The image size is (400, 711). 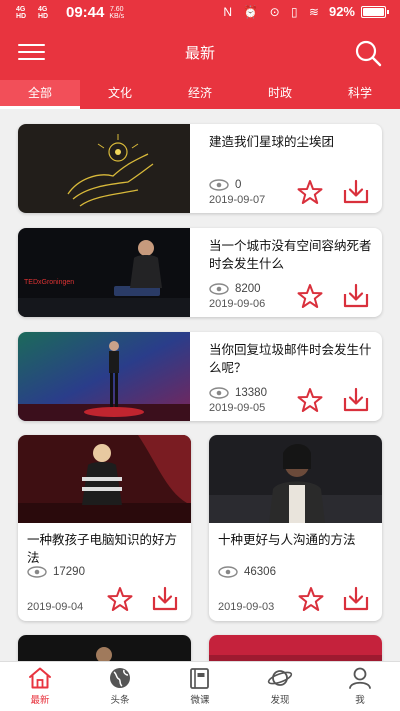 What do you see at coordinates (200, 376) in the screenshot?
I see `video-card: 当你回复垃圾邮件时会发生什么呢？ 13380 2019-09-05` at bounding box center [200, 376].